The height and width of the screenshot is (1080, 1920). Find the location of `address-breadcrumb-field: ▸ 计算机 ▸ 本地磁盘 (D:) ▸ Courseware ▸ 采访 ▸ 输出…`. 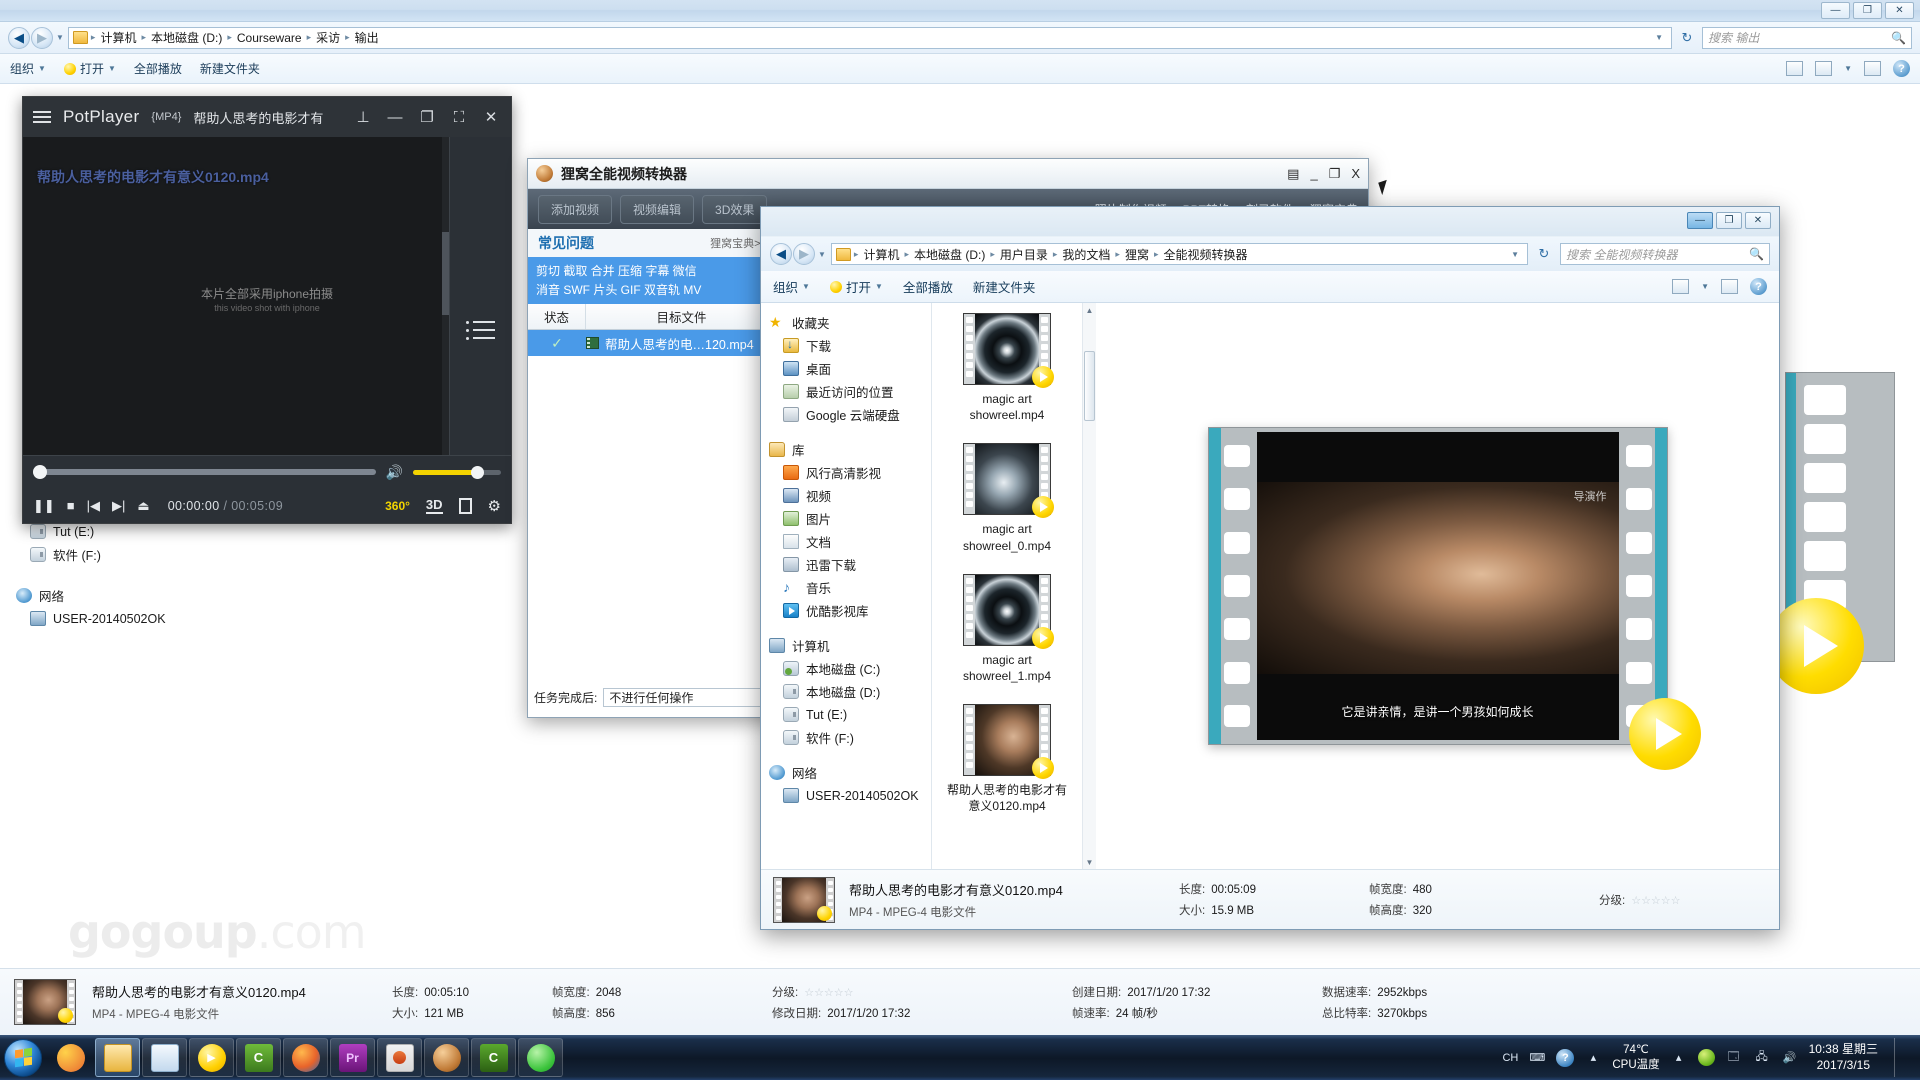

address-breadcrumb-field: ▸ 计算机 ▸ 本地磁盘 (D:) ▸ Courseware ▸ 采访 ▸ 输出… is located at coordinates (869, 37).